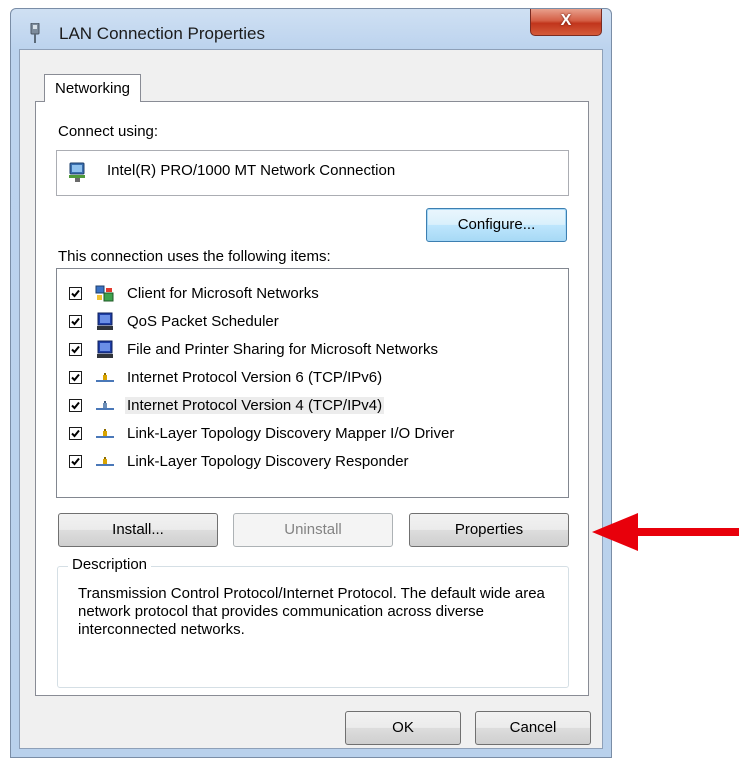  What do you see at coordinates (223, 293) in the screenshot?
I see `item-label: Client for Microsoft Networks` at bounding box center [223, 293].